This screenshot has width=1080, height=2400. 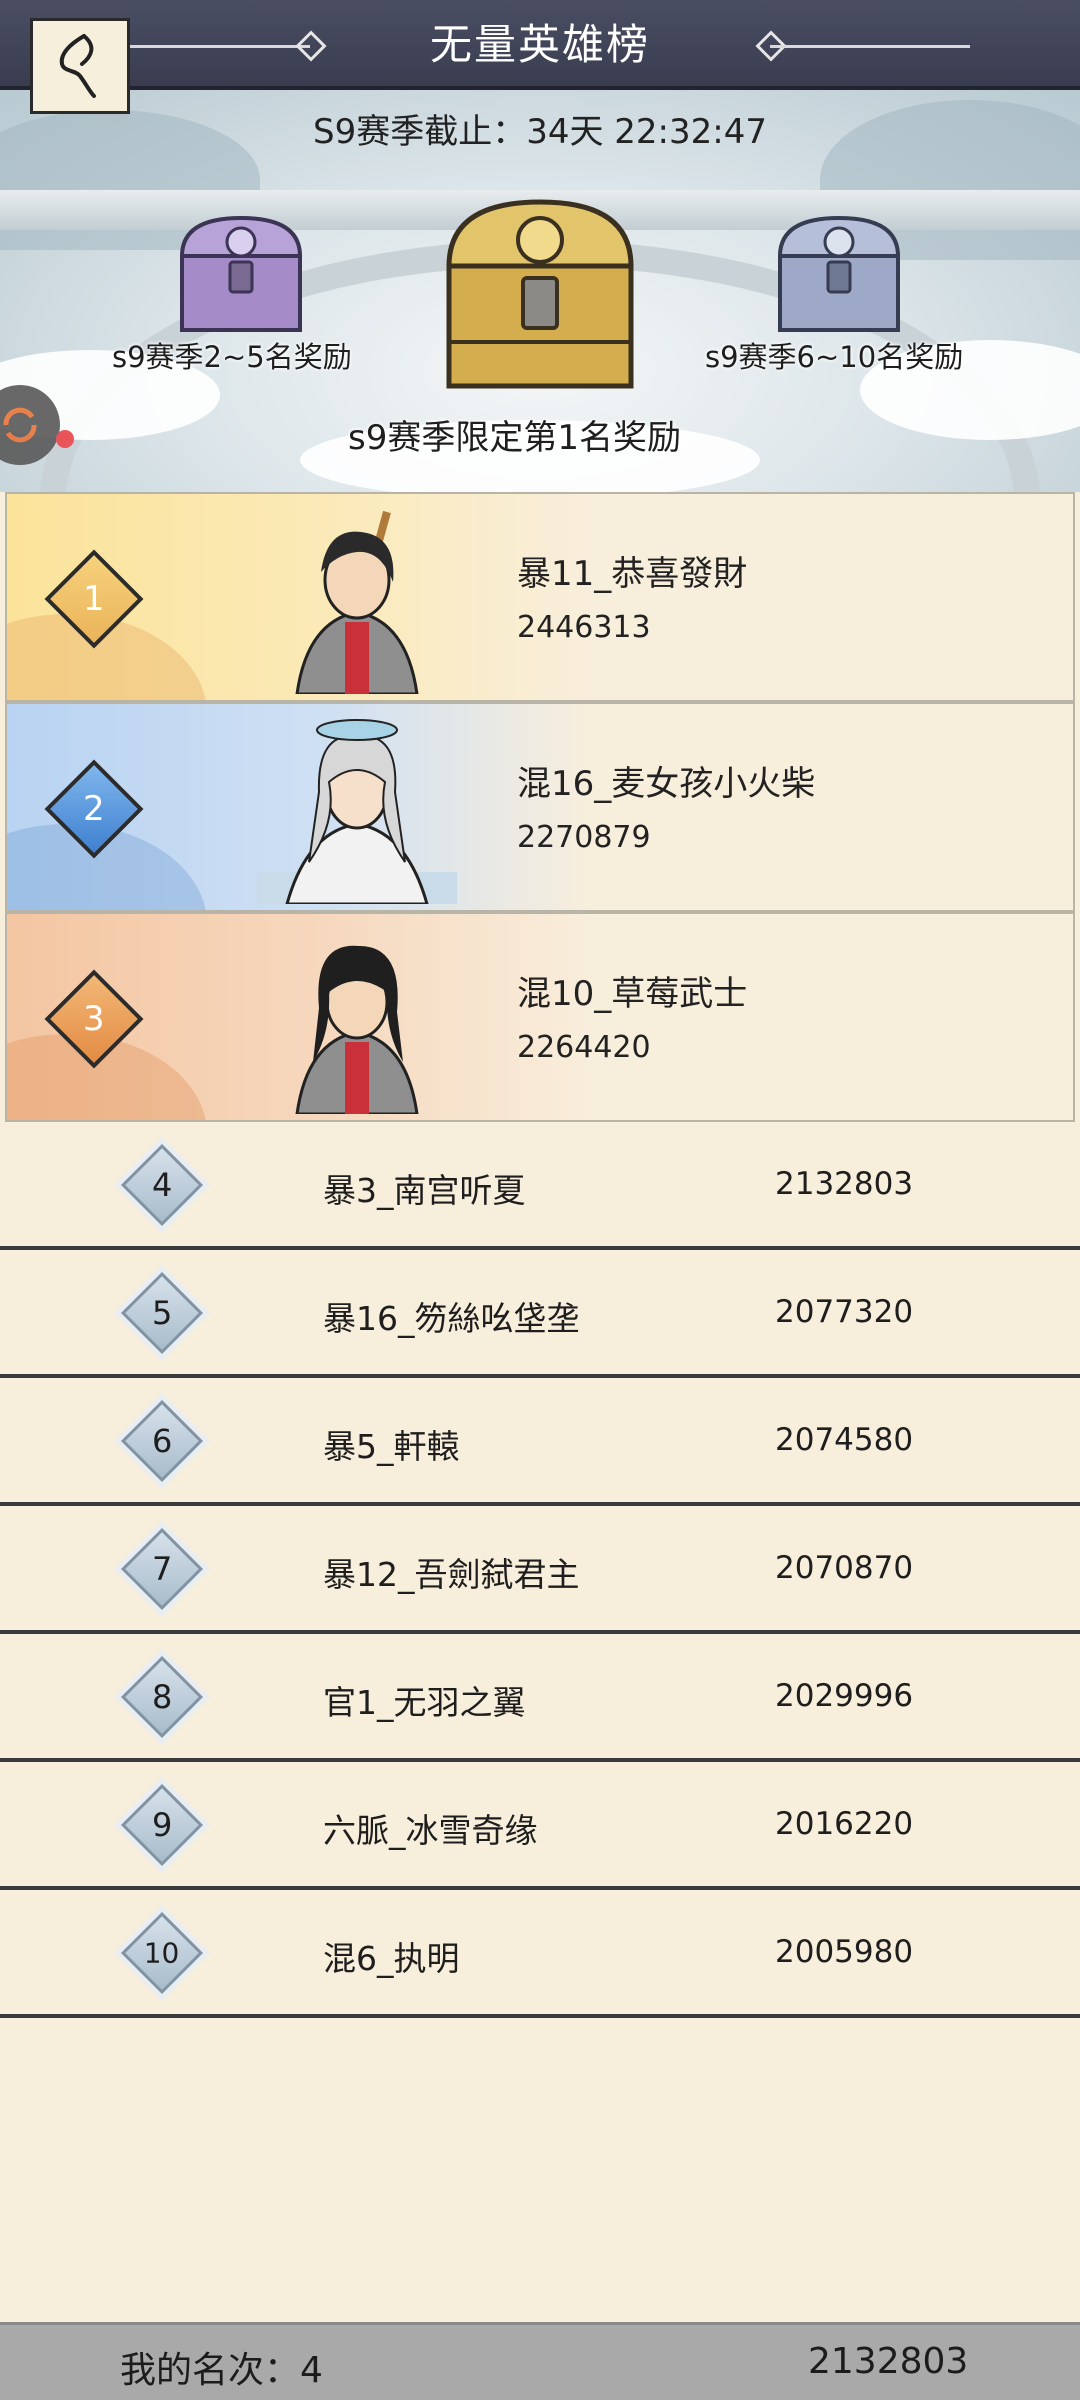 What do you see at coordinates (540, 45) in the screenshot?
I see `title-bar: 无量英雄榜` at bounding box center [540, 45].